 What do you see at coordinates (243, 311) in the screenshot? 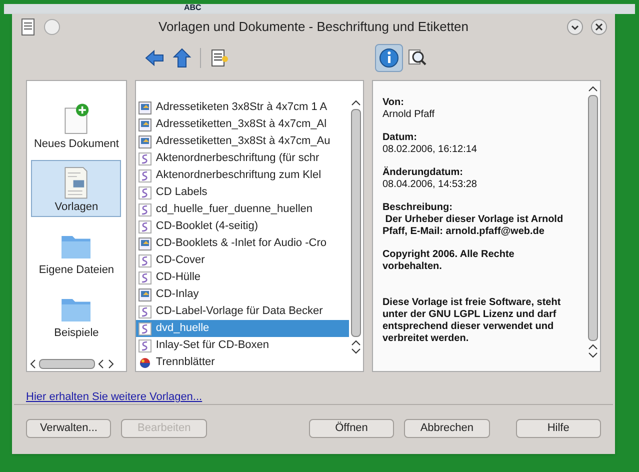
I see `list-item: CD-Label-Vorlage für Data Becker` at bounding box center [243, 311].